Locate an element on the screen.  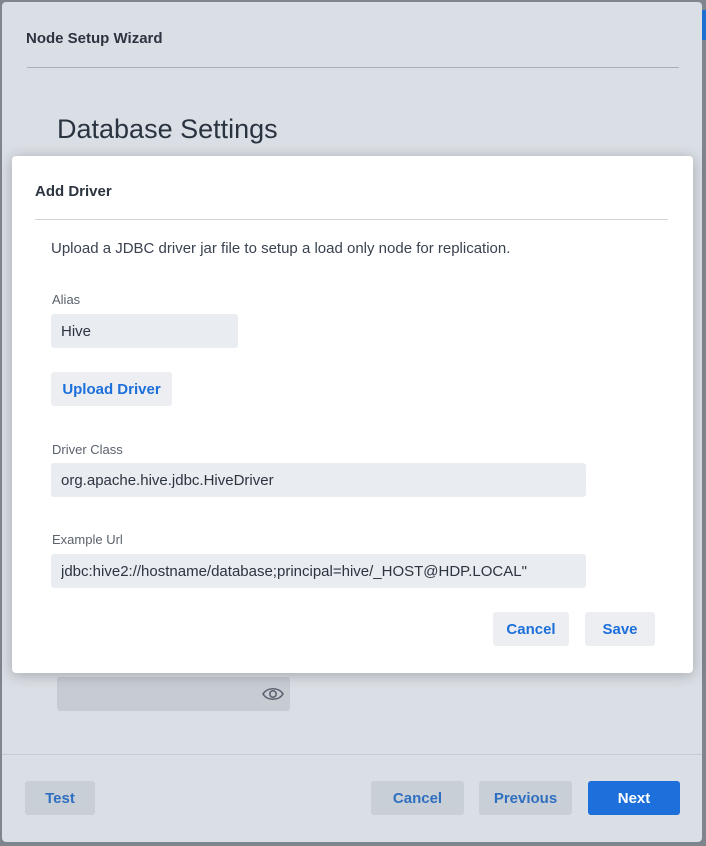
next-button: Next is located at coordinates (634, 798).